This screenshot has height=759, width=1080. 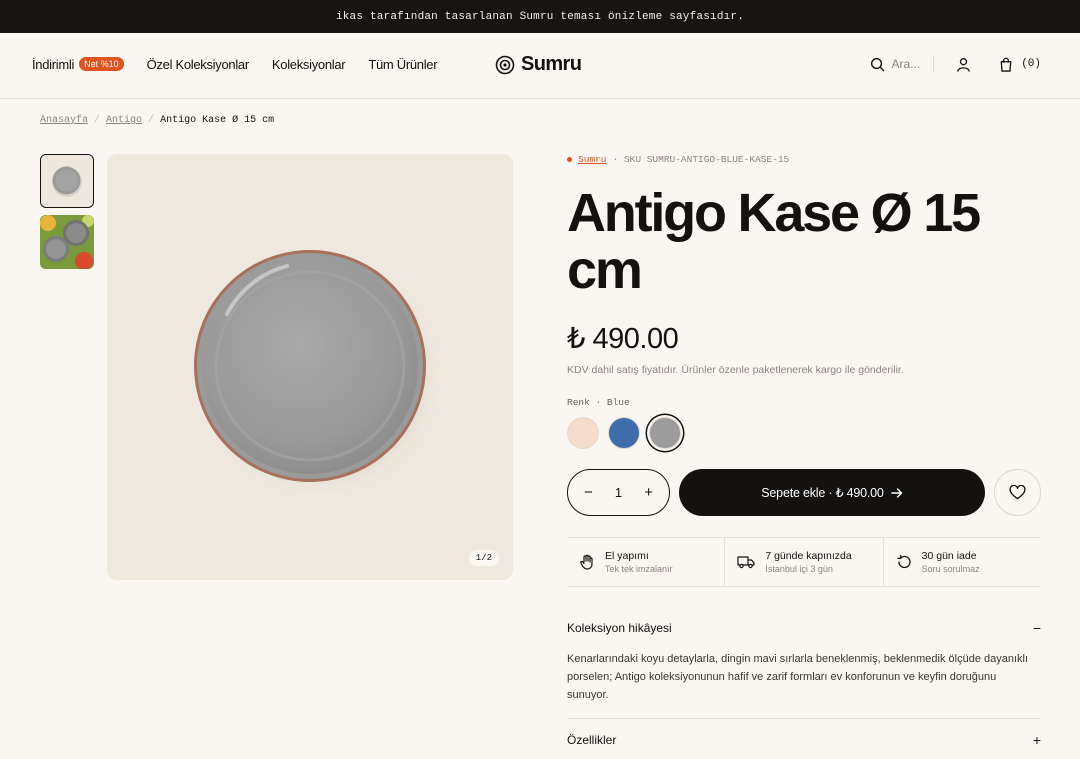 What do you see at coordinates (598, 402) in the screenshot?
I see `color-label: Renk · Blue` at bounding box center [598, 402].